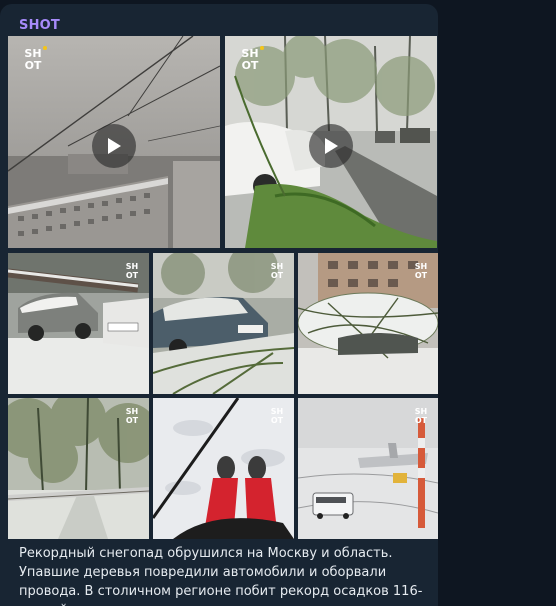 The height and width of the screenshot is (606, 556). Describe the element at coordinates (223, 468) in the screenshot. I see `media-photo-7: SH OT` at that location.